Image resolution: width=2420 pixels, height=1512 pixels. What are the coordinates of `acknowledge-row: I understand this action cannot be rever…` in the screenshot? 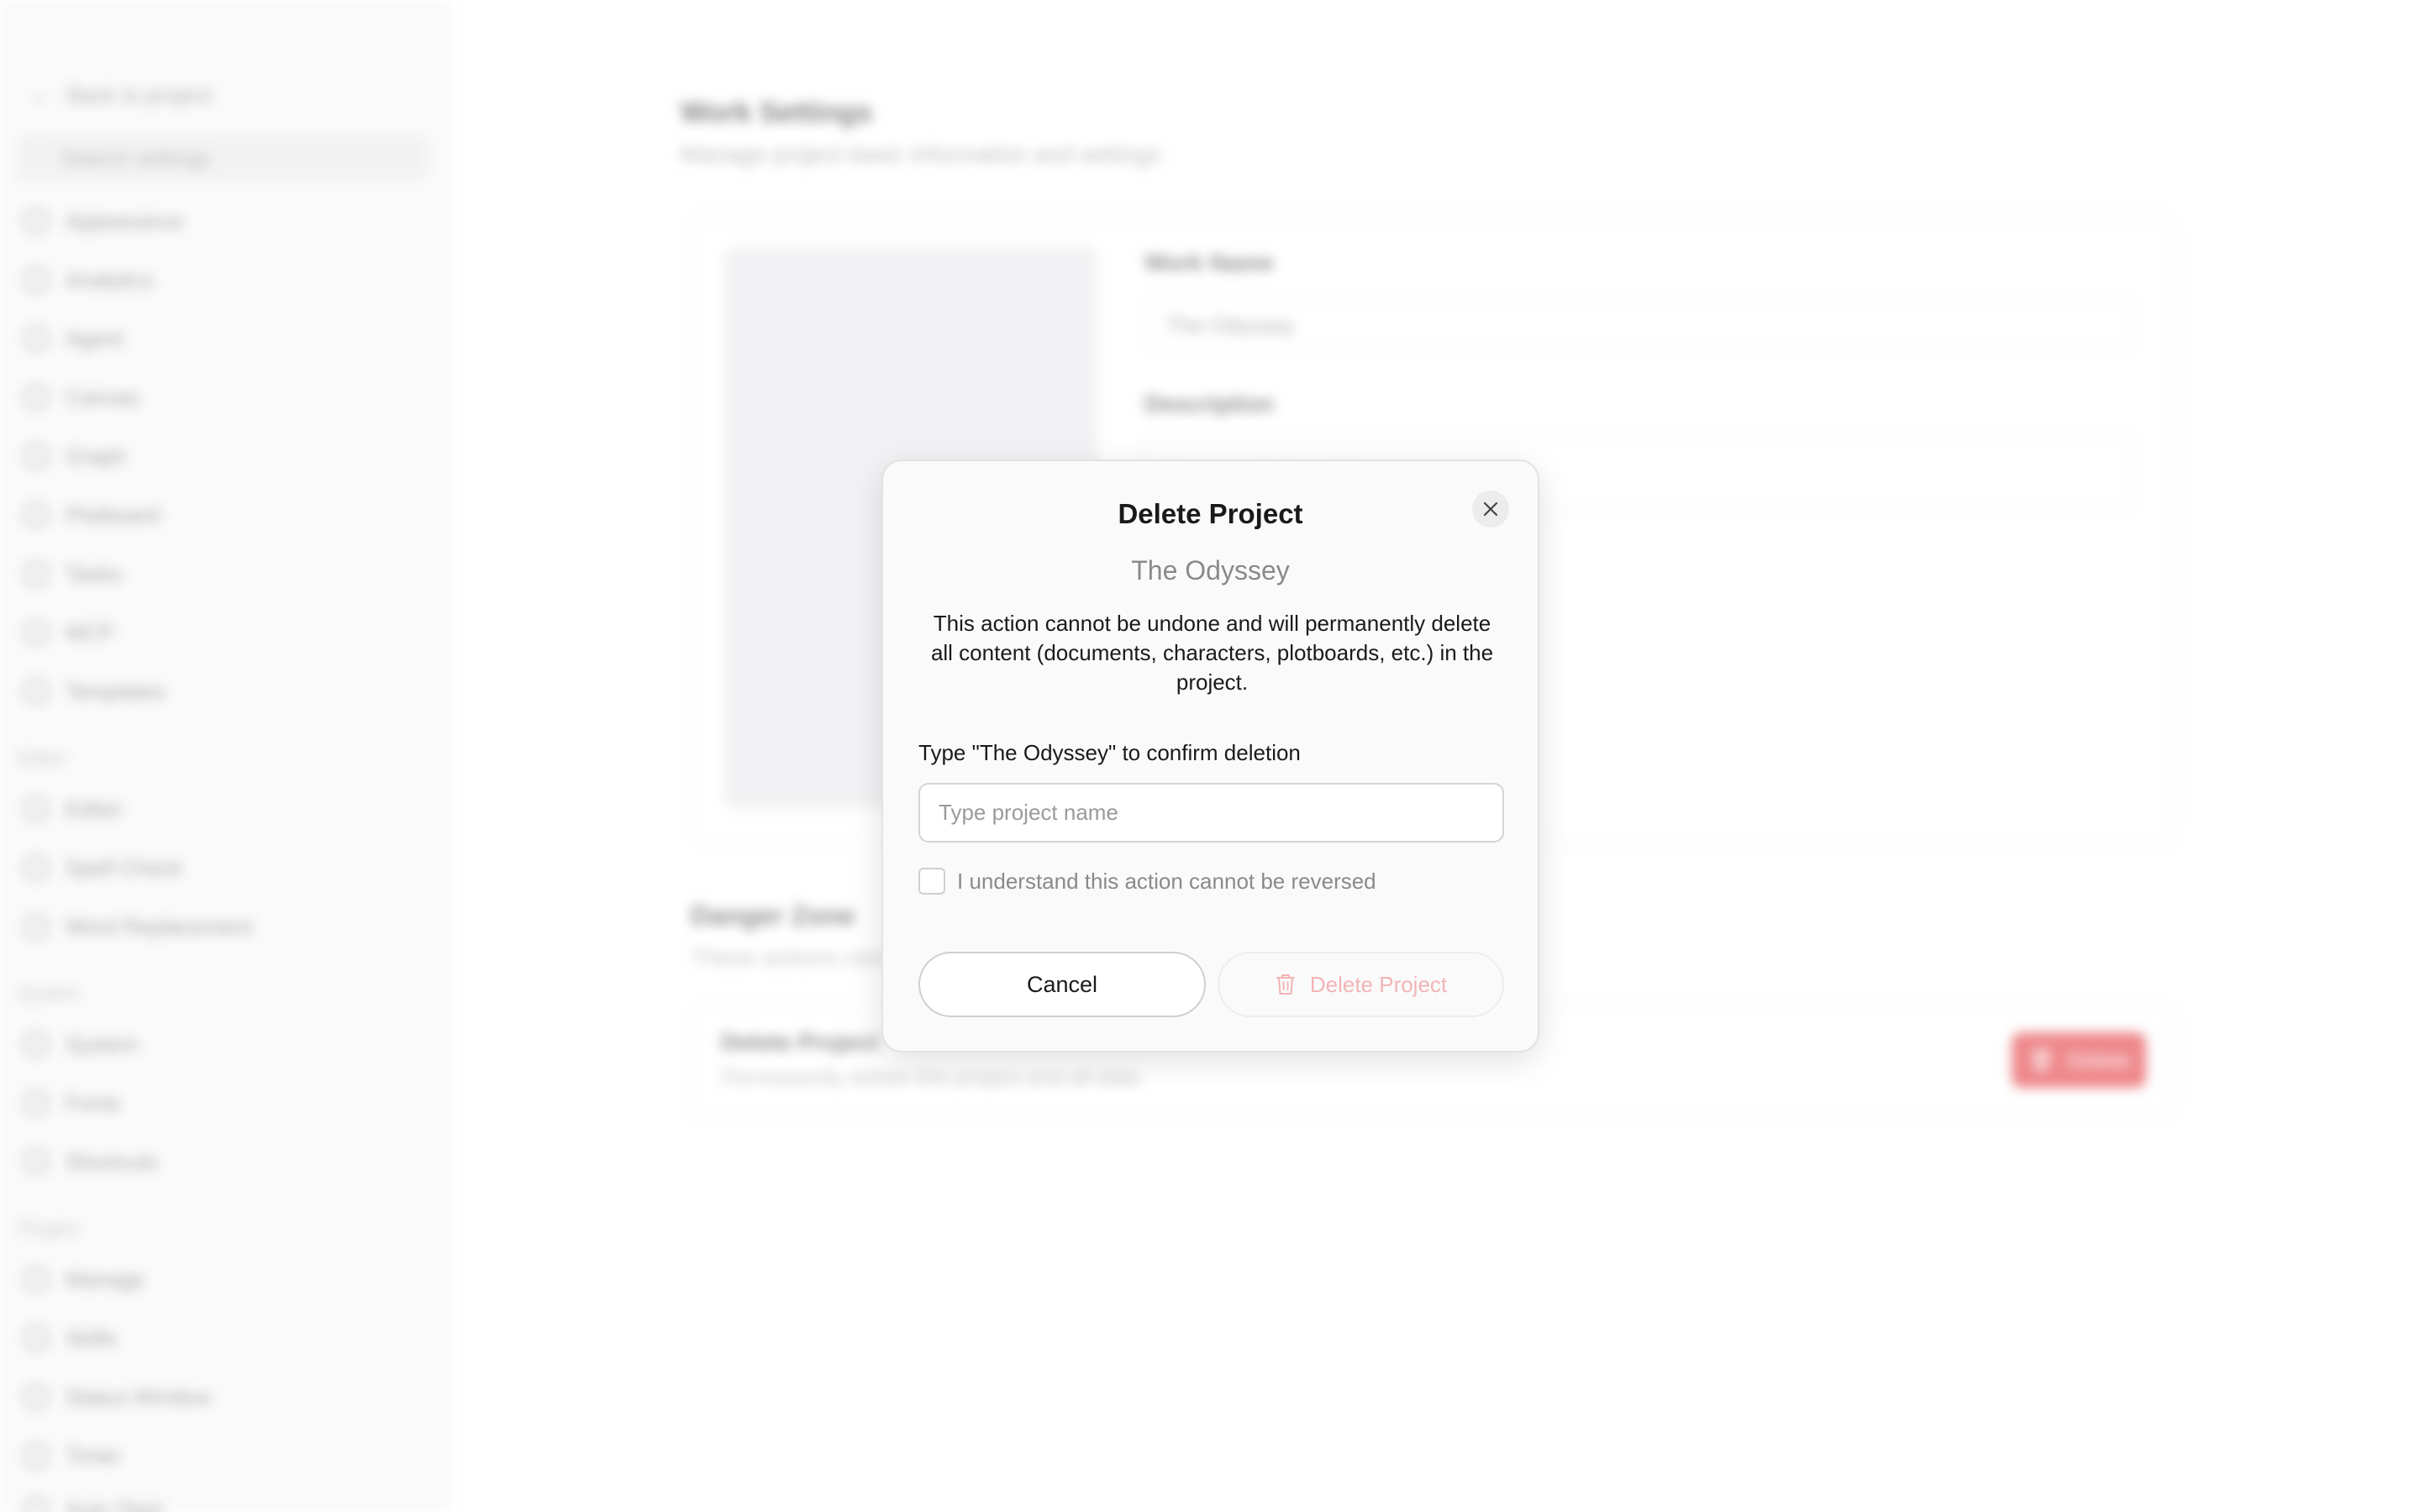 It's located at (1147, 881).